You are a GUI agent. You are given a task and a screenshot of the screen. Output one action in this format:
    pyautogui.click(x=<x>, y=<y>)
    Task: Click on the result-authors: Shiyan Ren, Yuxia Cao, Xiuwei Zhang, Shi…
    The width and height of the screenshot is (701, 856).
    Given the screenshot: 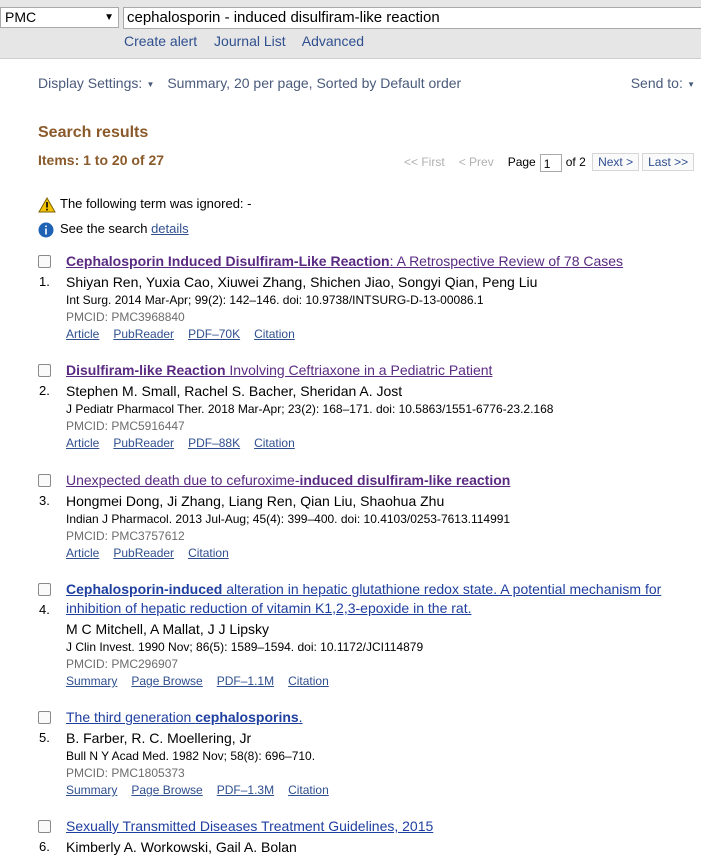 What is the action you would take?
    pyautogui.click(x=302, y=282)
    